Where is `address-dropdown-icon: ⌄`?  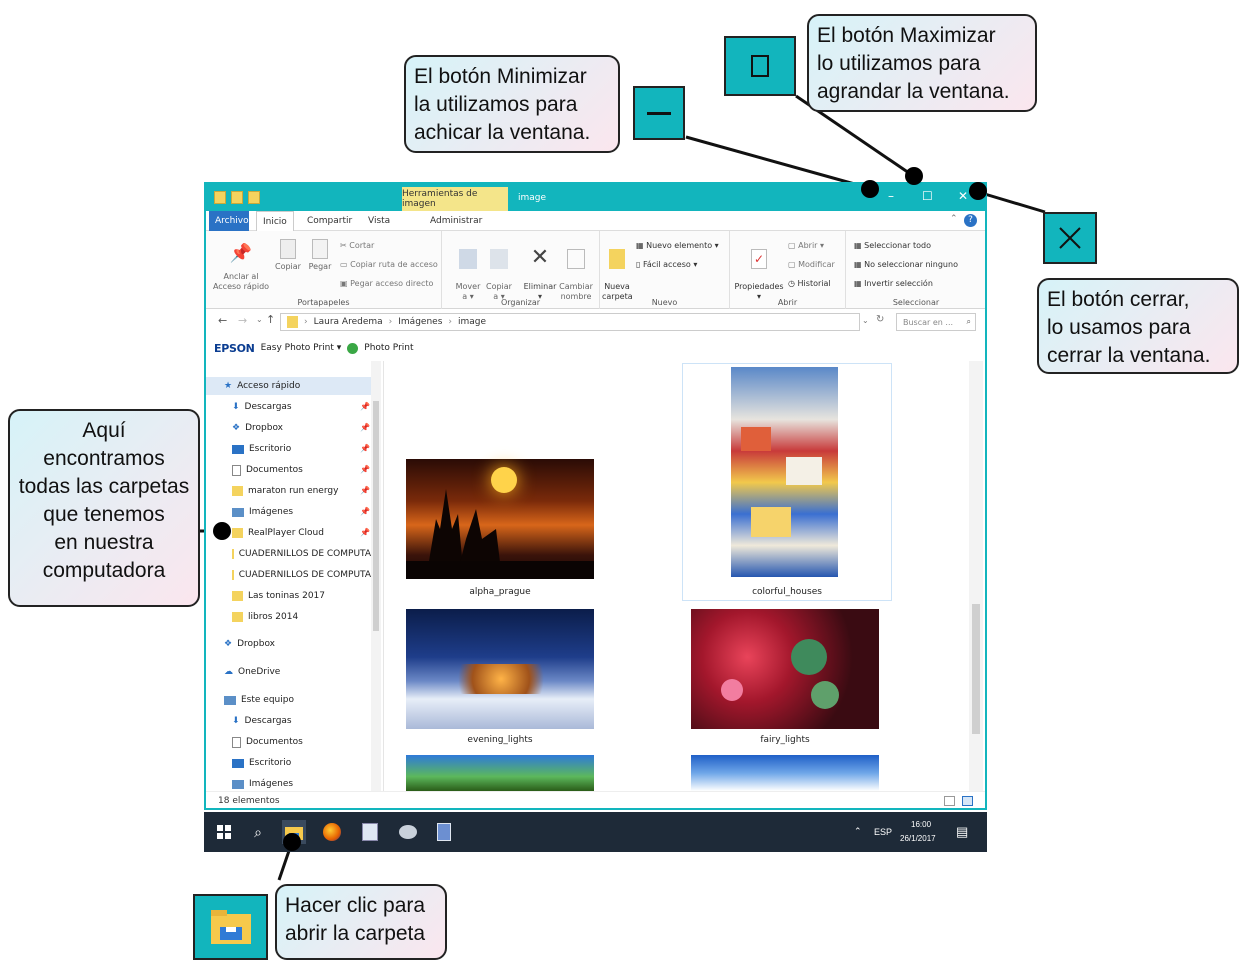
address-dropdown-icon: ⌄ is located at coordinates (865, 320).